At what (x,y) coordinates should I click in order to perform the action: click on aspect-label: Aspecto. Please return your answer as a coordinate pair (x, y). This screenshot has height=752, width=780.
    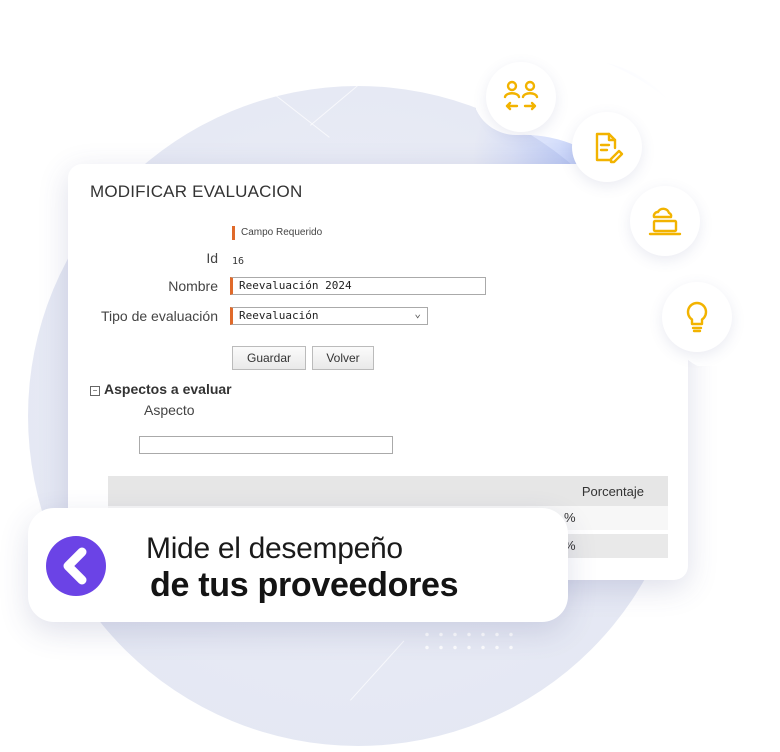
    Looking at the image, I should click on (169, 410).